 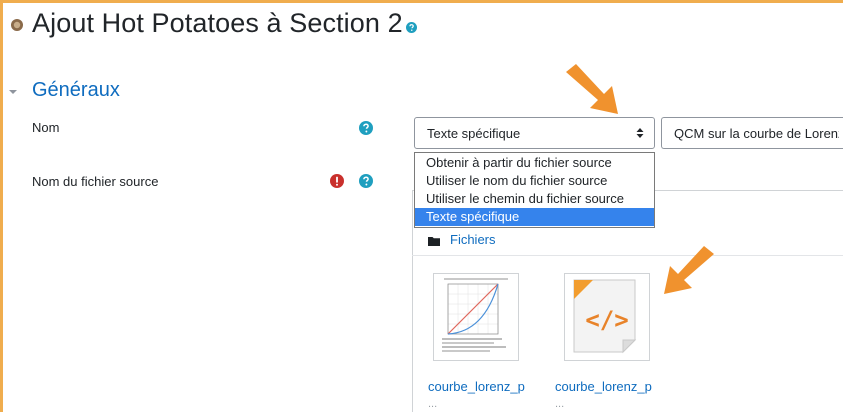 I want to click on select-option: Utiliser le chemin du fichier source, so click(x=534, y=199).